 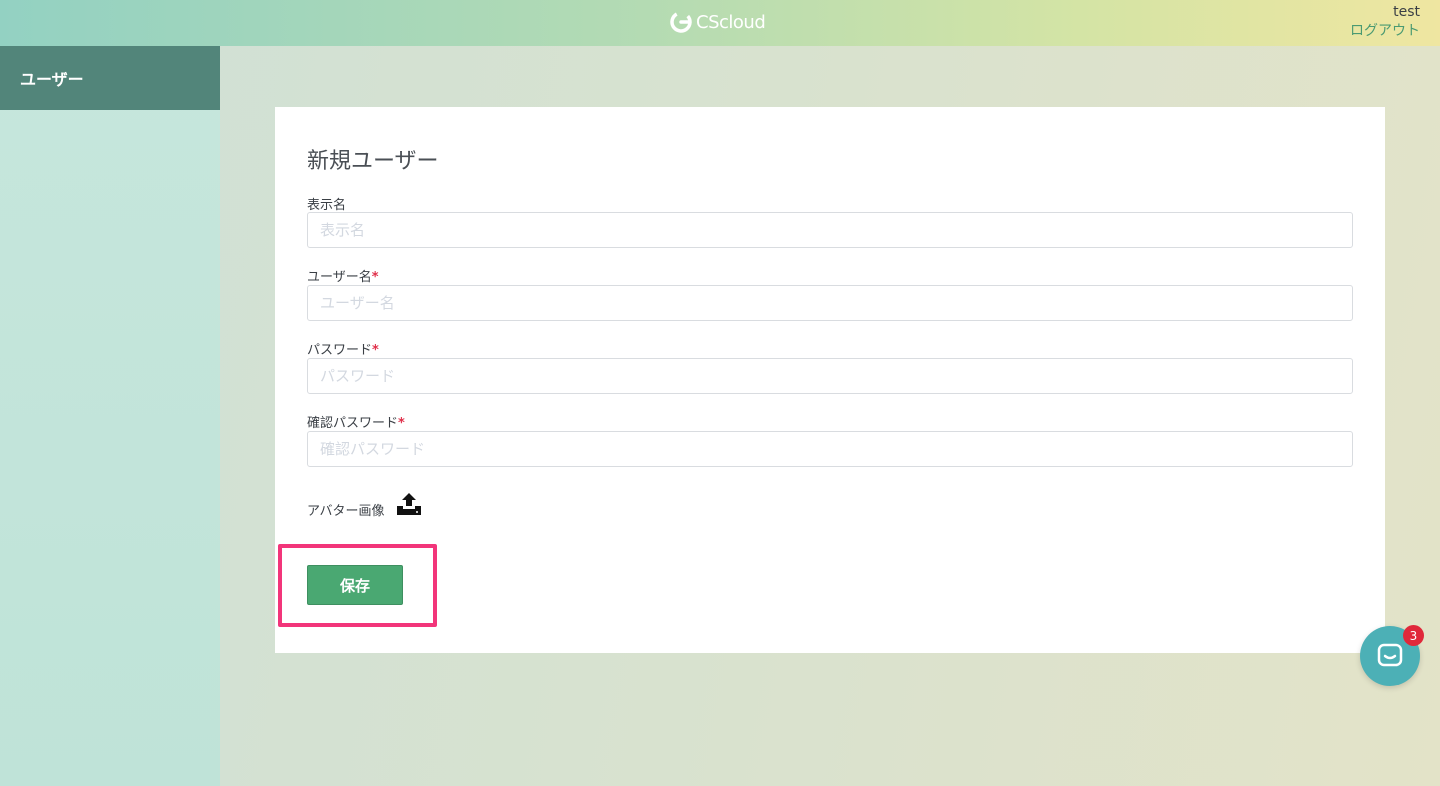 I want to click on upload-icon, so click(x=409, y=504).